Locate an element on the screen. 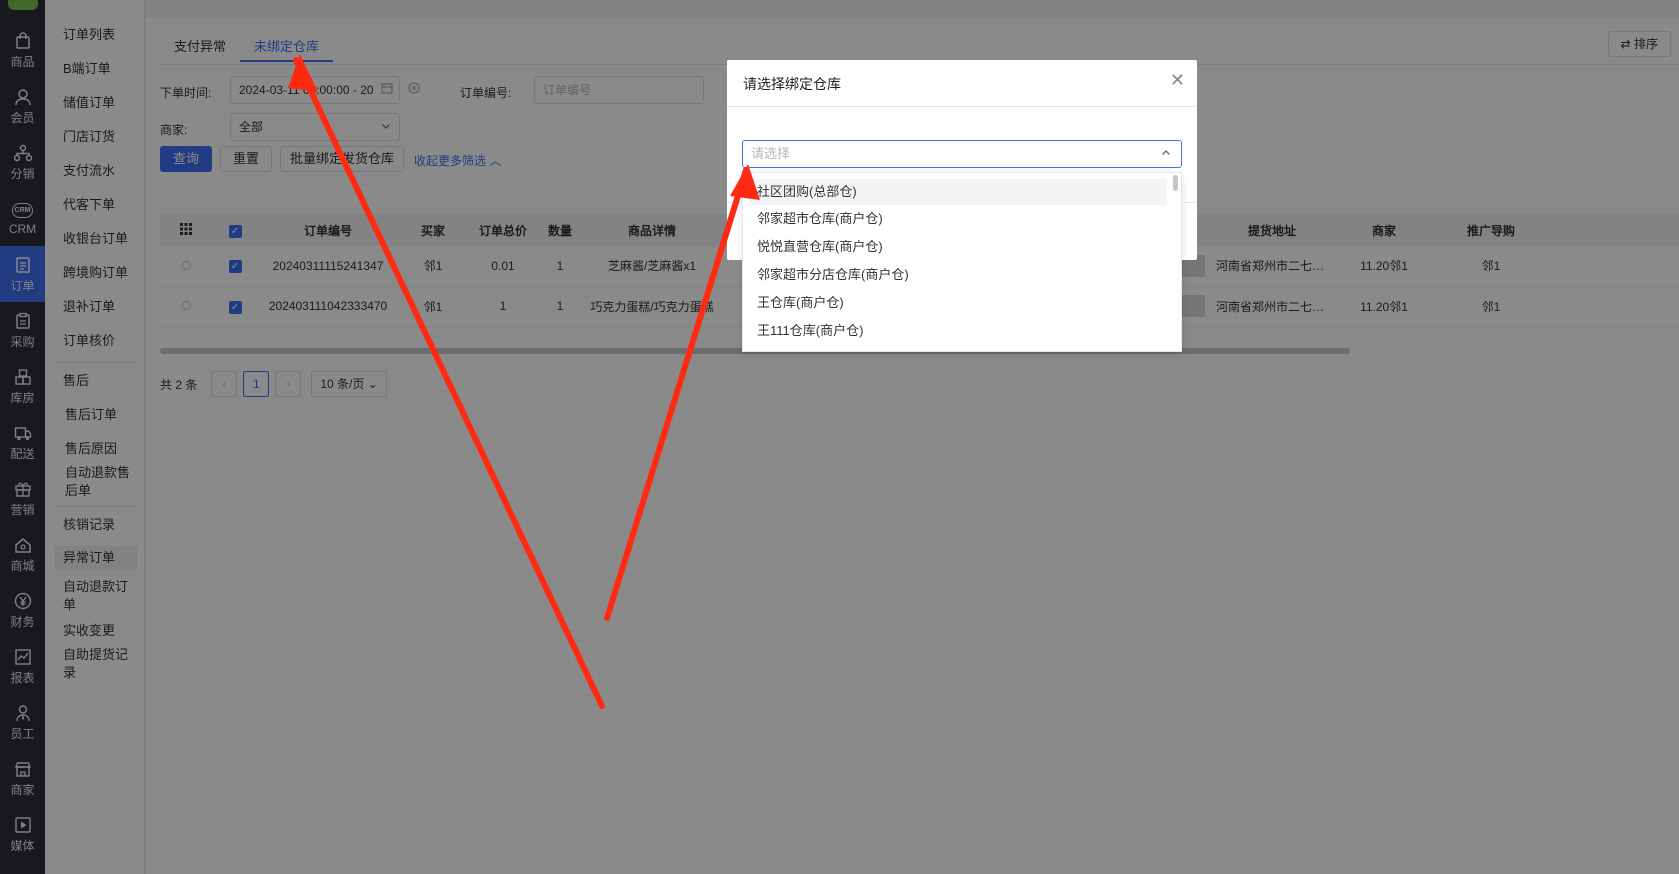  arrow-to-tab is located at coordinates (446, 381).